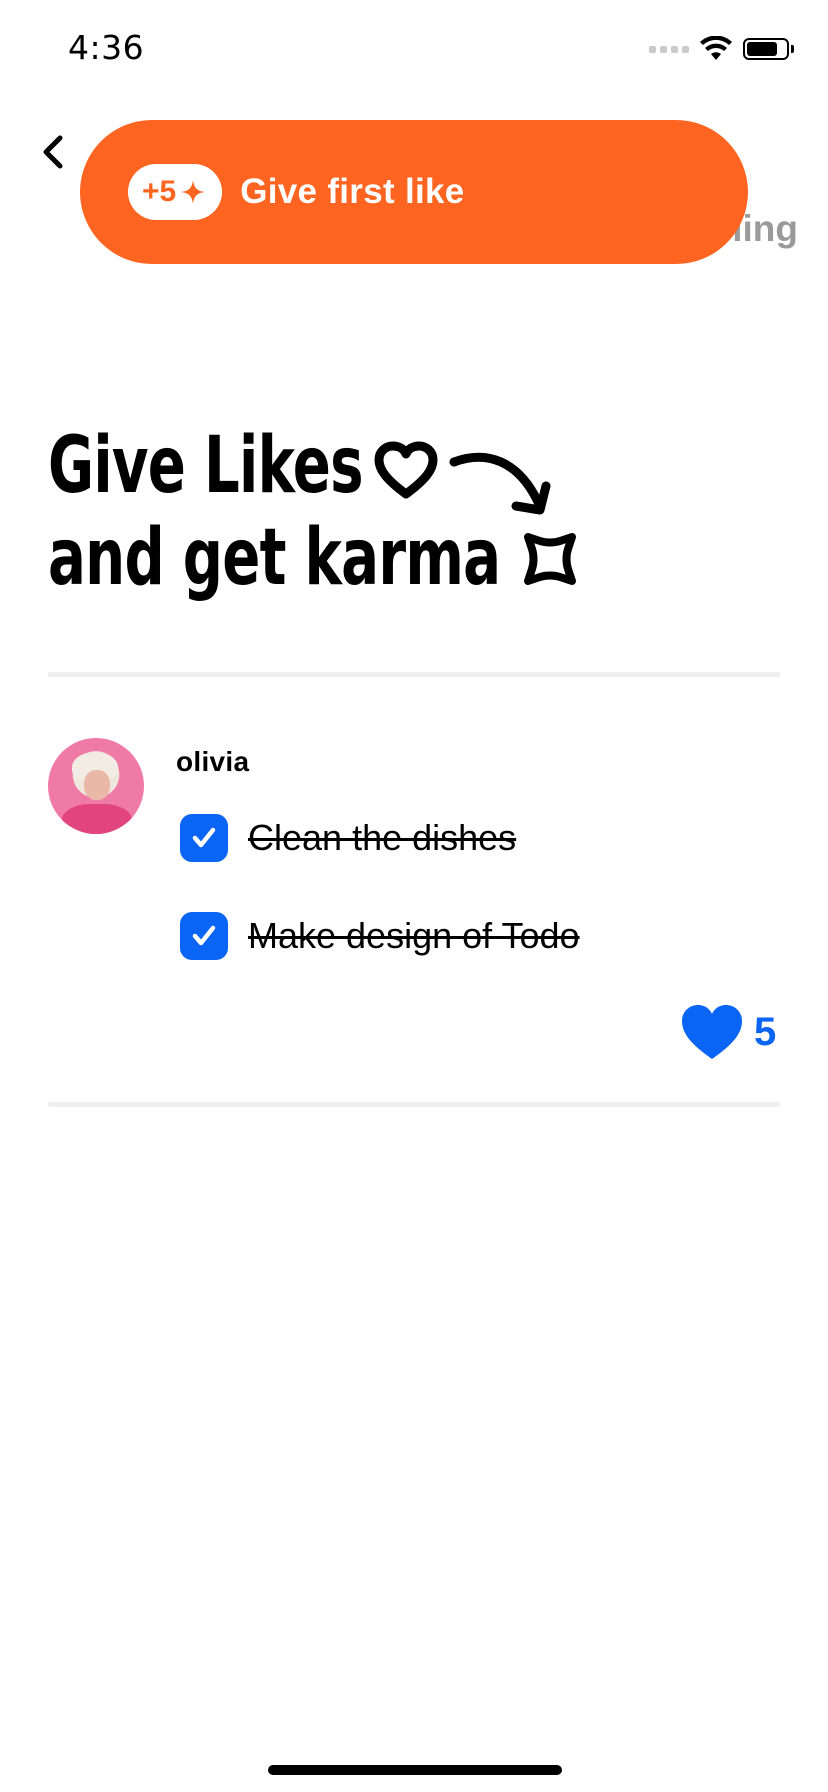 This screenshot has height=1792, width=828. I want to click on sparkle-icon, so click(193, 192).